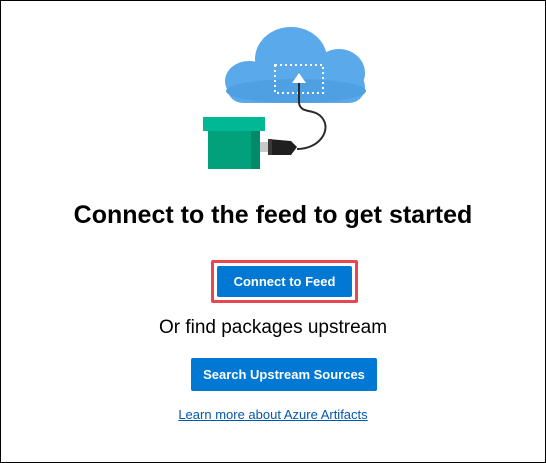 The height and width of the screenshot is (463, 546). What do you see at coordinates (278, 147) in the screenshot?
I see `plug-icon` at bounding box center [278, 147].